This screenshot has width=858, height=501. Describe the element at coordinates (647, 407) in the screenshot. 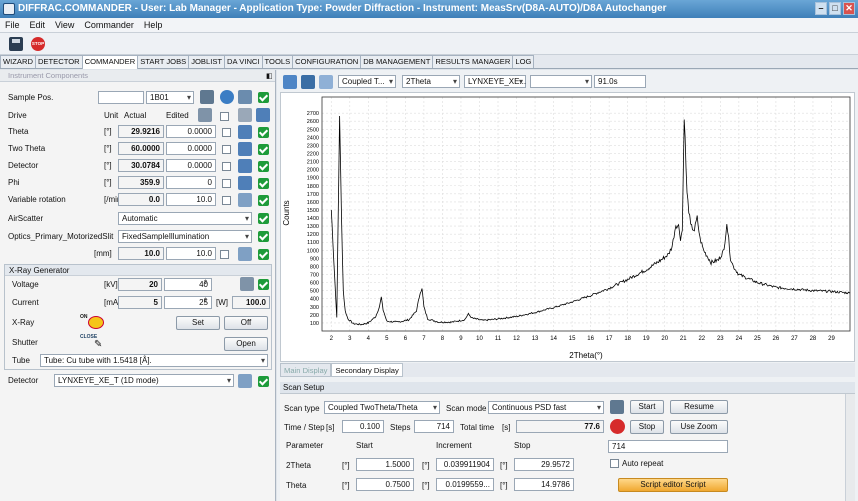

I see `start-button: Start` at that location.